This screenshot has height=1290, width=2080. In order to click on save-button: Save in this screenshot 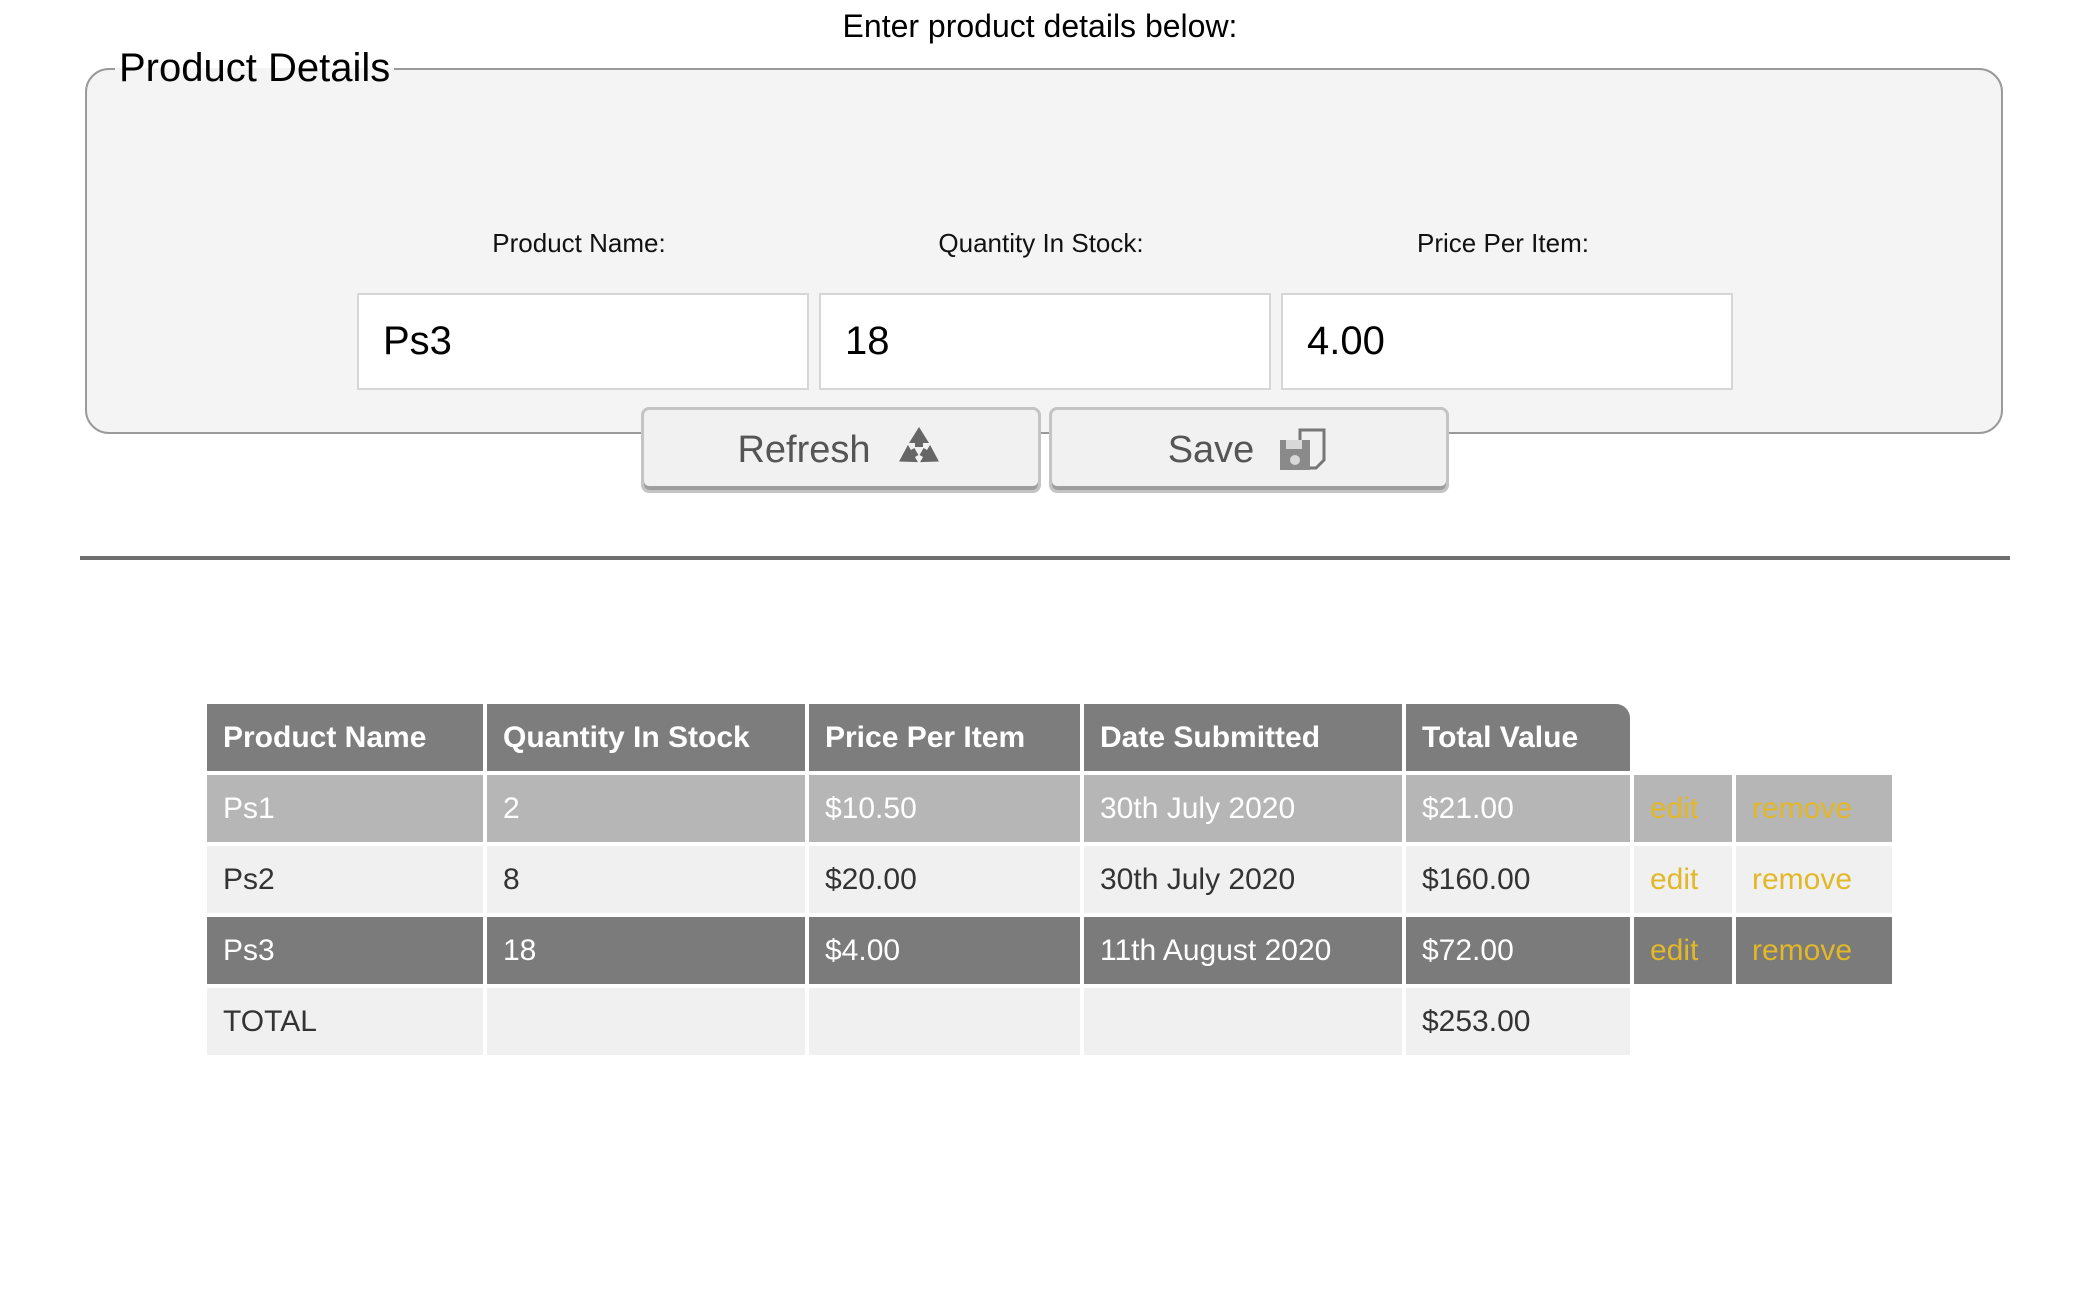, I will do `click(1249, 450)`.